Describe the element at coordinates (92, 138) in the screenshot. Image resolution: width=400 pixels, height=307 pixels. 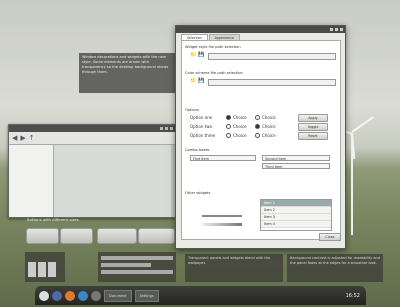
I see `window-toolbar: ◀ ▶ ↑` at that location.